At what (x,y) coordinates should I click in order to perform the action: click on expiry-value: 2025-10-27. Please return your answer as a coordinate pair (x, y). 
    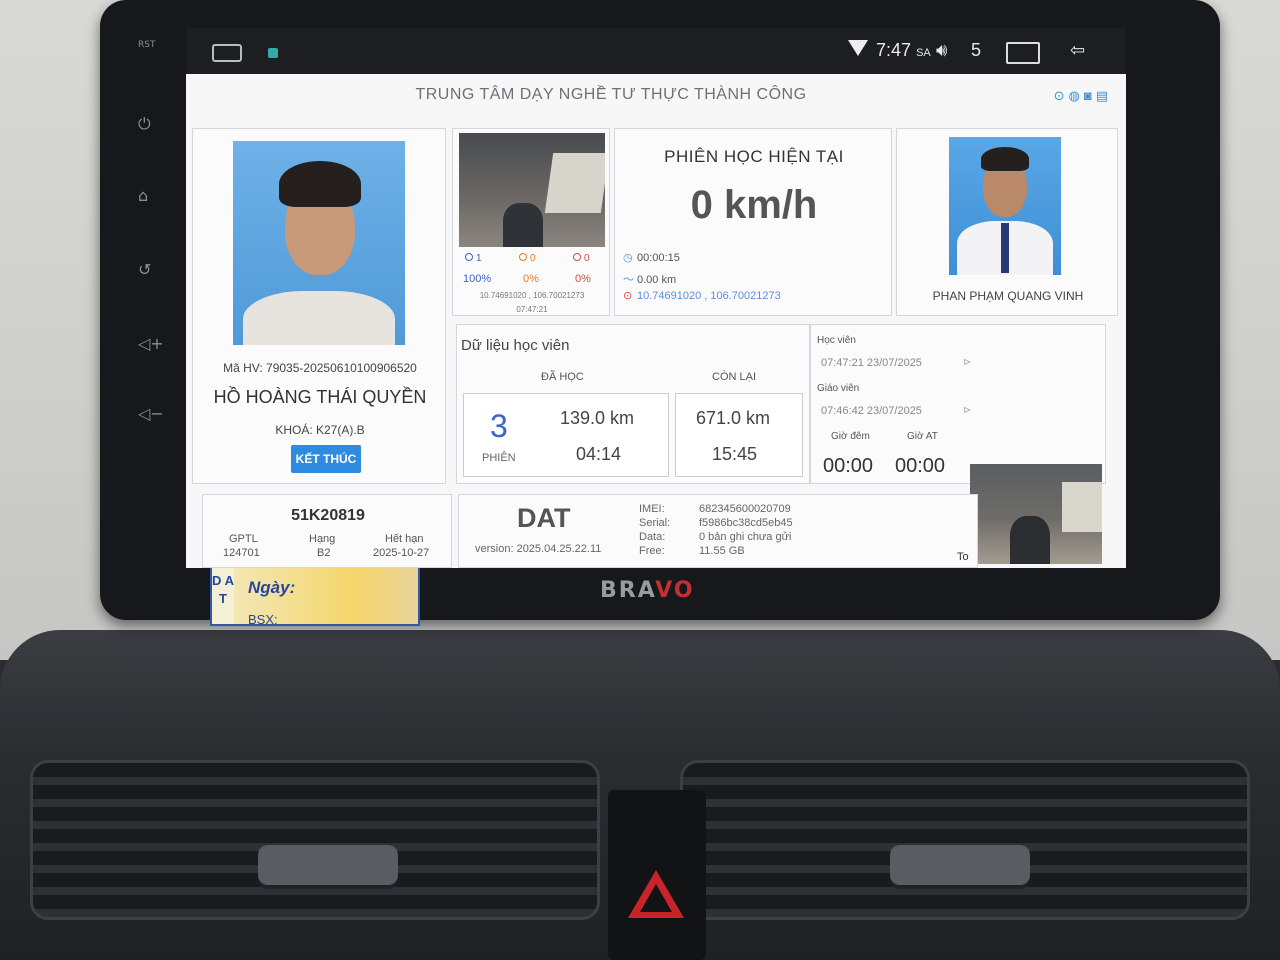
    Looking at the image, I should click on (401, 553).